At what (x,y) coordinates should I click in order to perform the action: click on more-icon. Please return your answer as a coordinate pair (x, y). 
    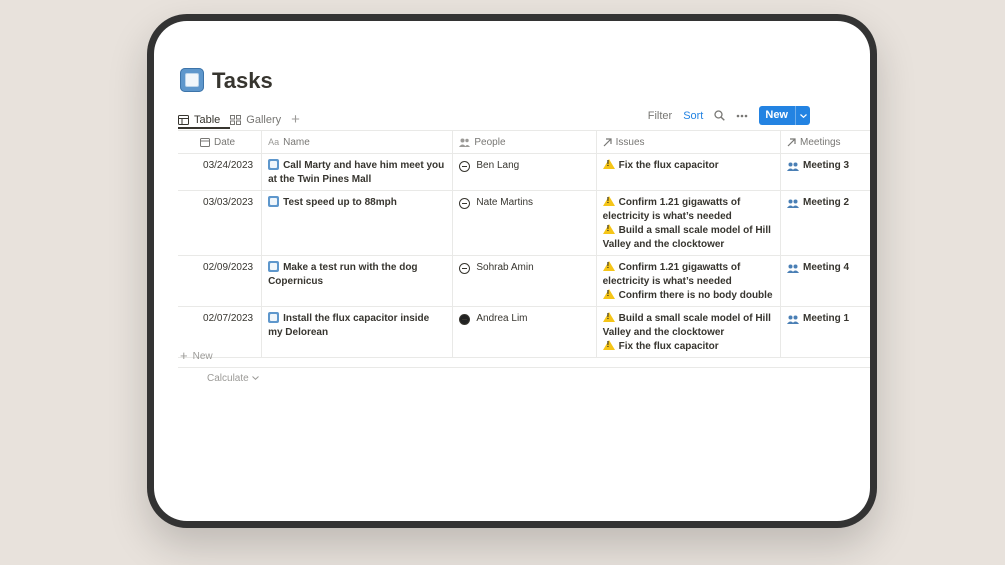
    Looking at the image, I should click on (742, 116).